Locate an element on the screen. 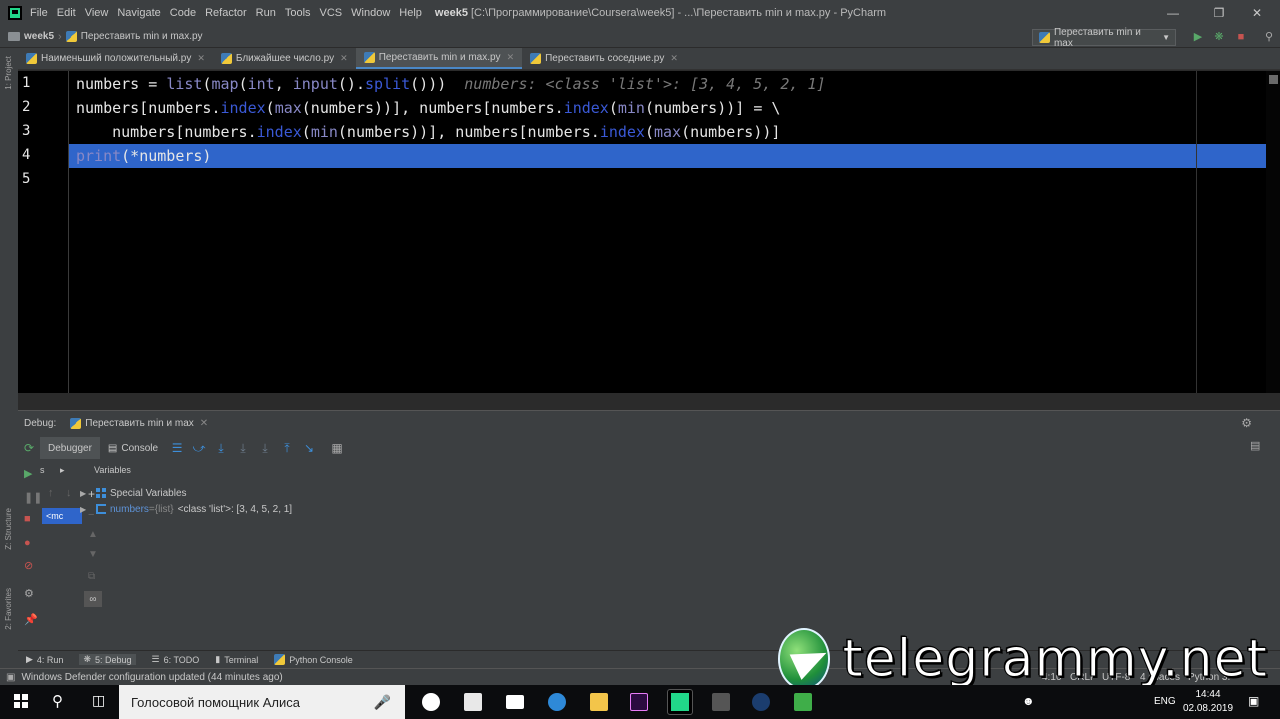 This screenshot has width=1280, height=719. menu-refactor: Refactor is located at coordinates (226, 13).